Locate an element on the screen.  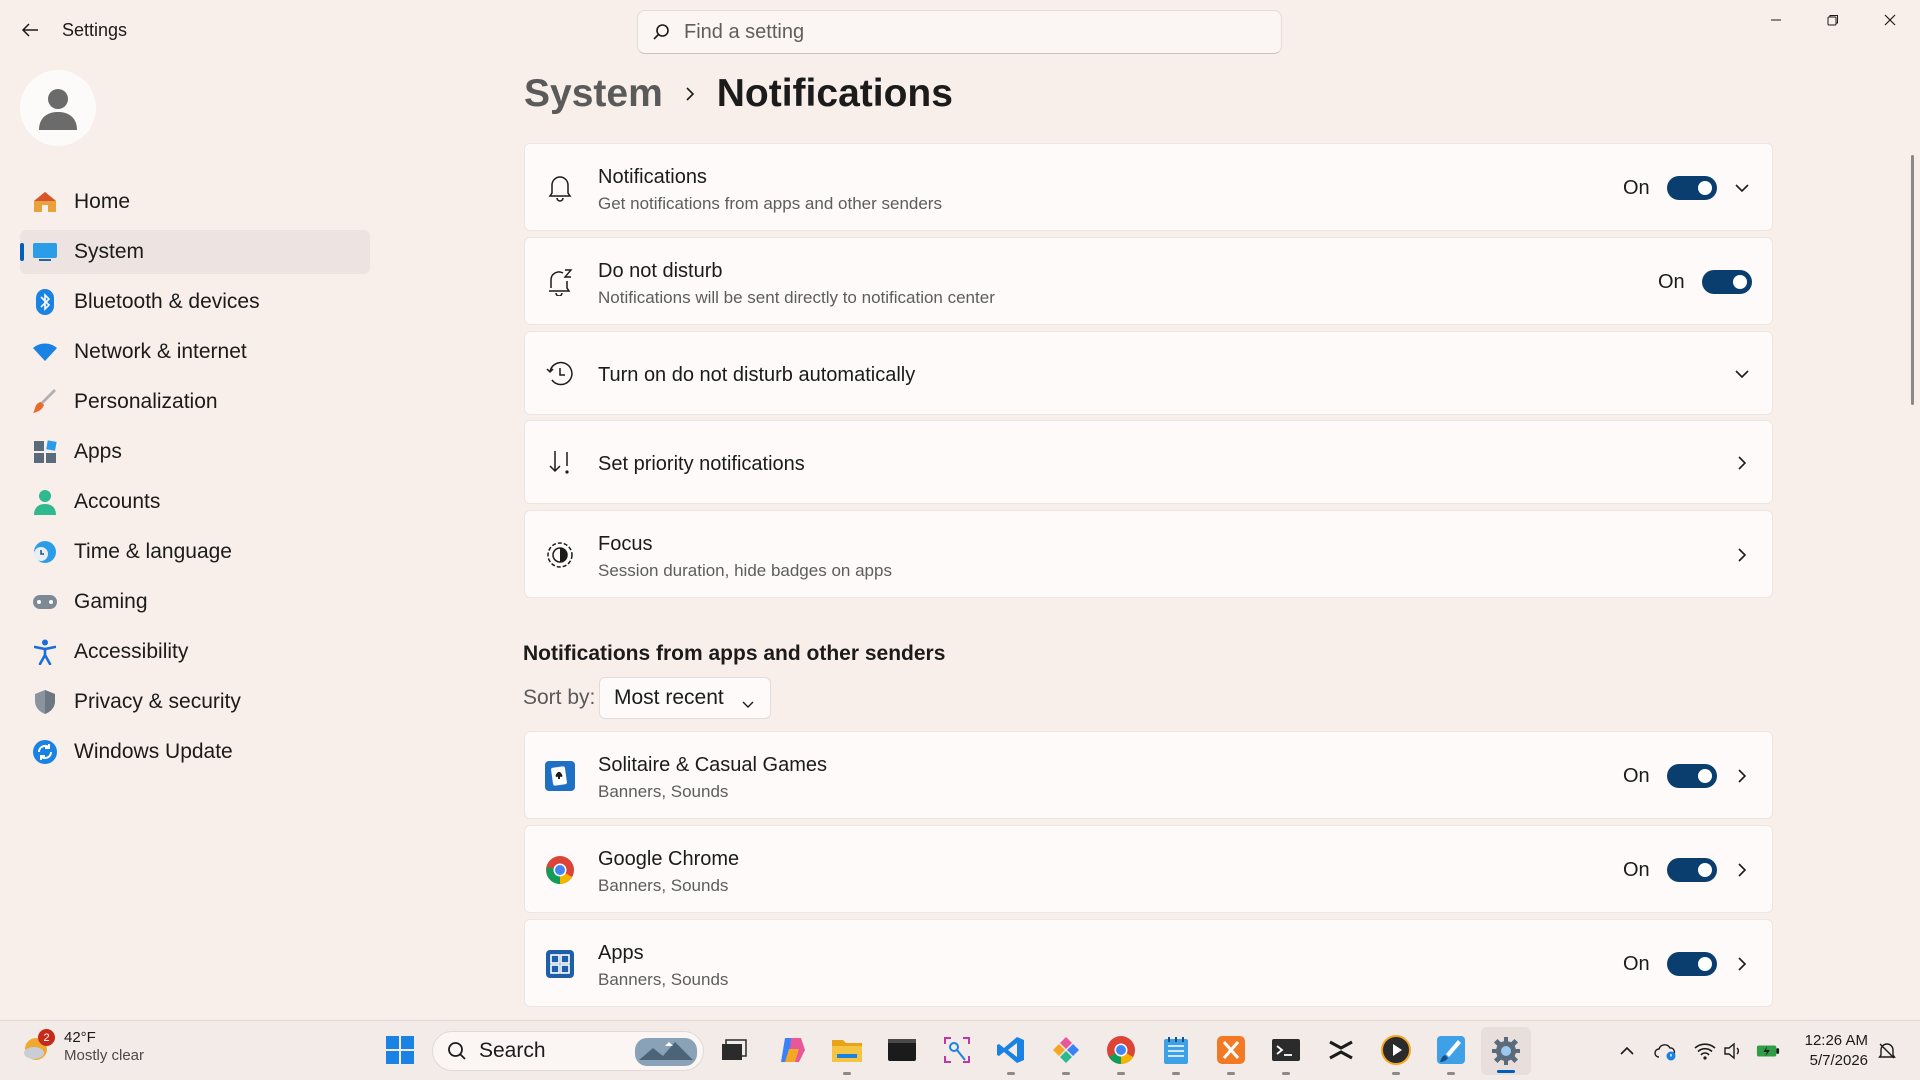
task-view-button is located at coordinates (734, 1050).